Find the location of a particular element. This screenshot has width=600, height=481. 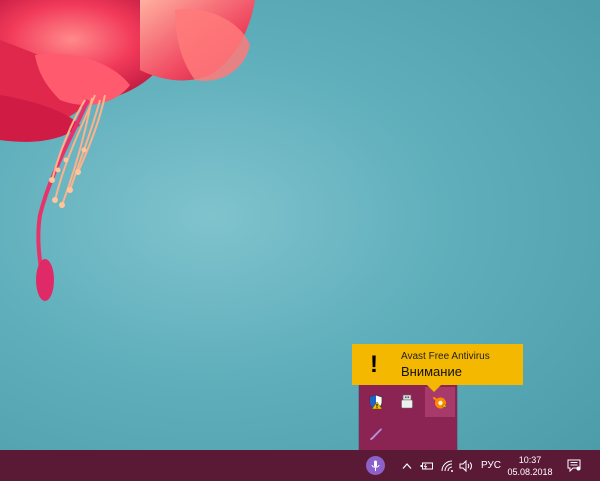

exclamation-icon: ! is located at coordinates (374, 364).